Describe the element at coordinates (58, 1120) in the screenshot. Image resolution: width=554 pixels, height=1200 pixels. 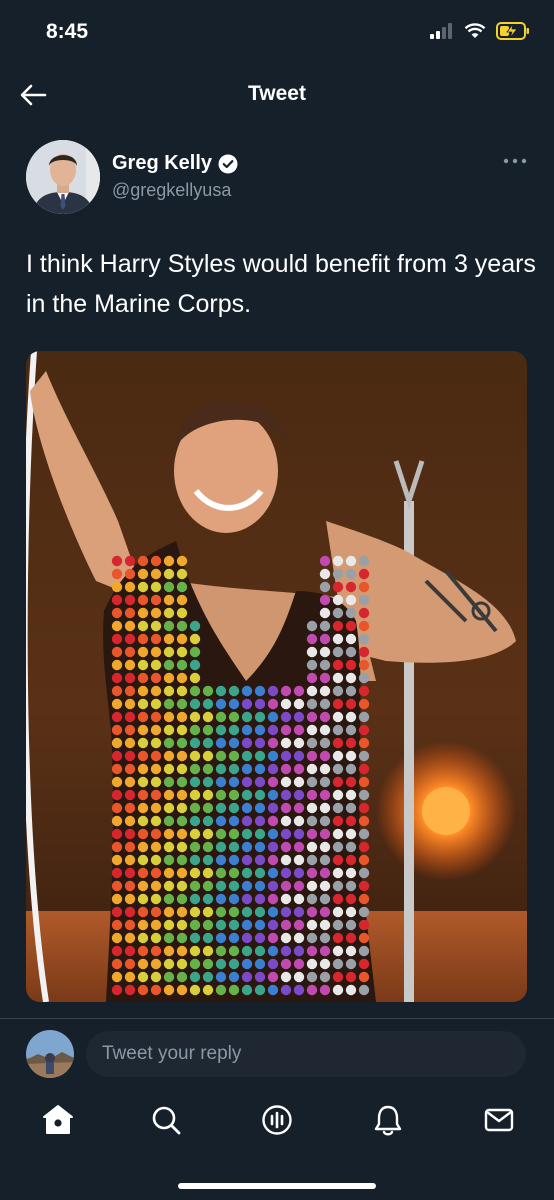
I see `home-icon` at that location.